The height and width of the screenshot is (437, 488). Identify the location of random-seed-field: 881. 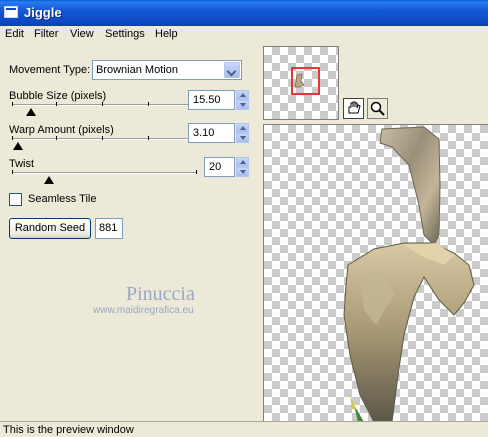
(109, 228).